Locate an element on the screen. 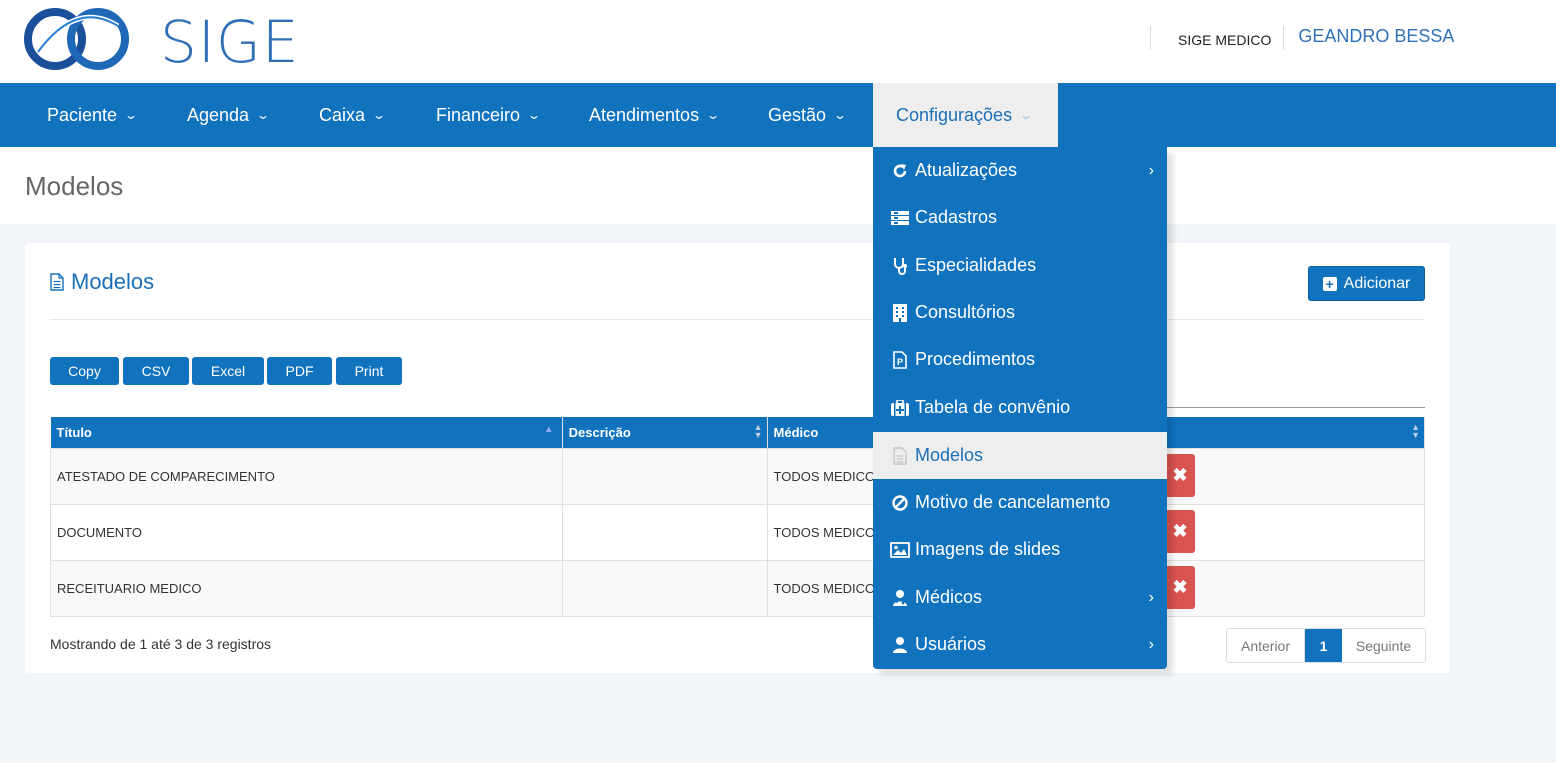 This screenshot has width=1556, height=763. nav-label: Atendimentos is located at coordinates (644, 114).